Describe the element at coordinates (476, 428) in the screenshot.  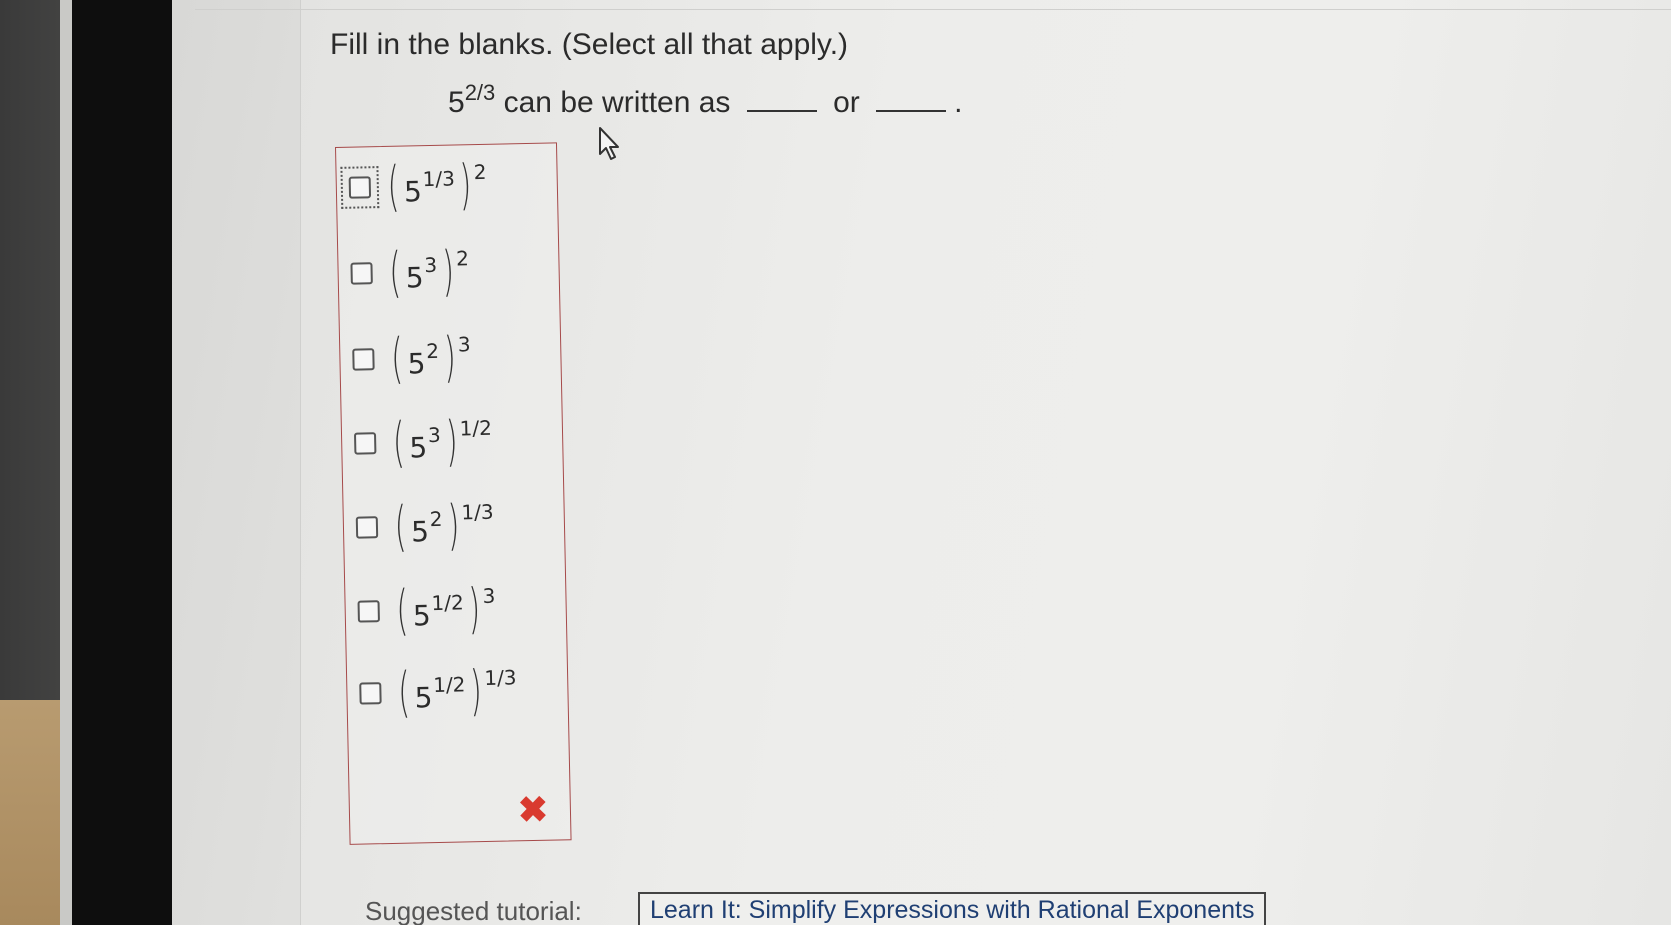
I see `outer-exponent: 1/2` at that location.